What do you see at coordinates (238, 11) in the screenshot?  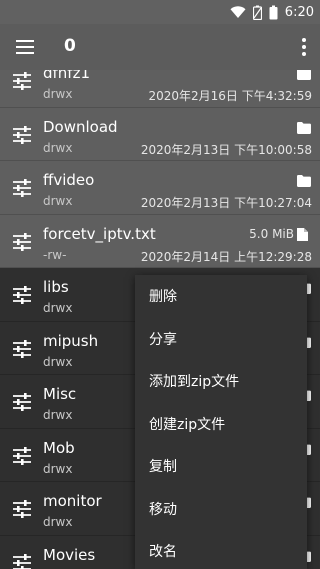 I see `wifi-icon` at bounding box center [238, 11].